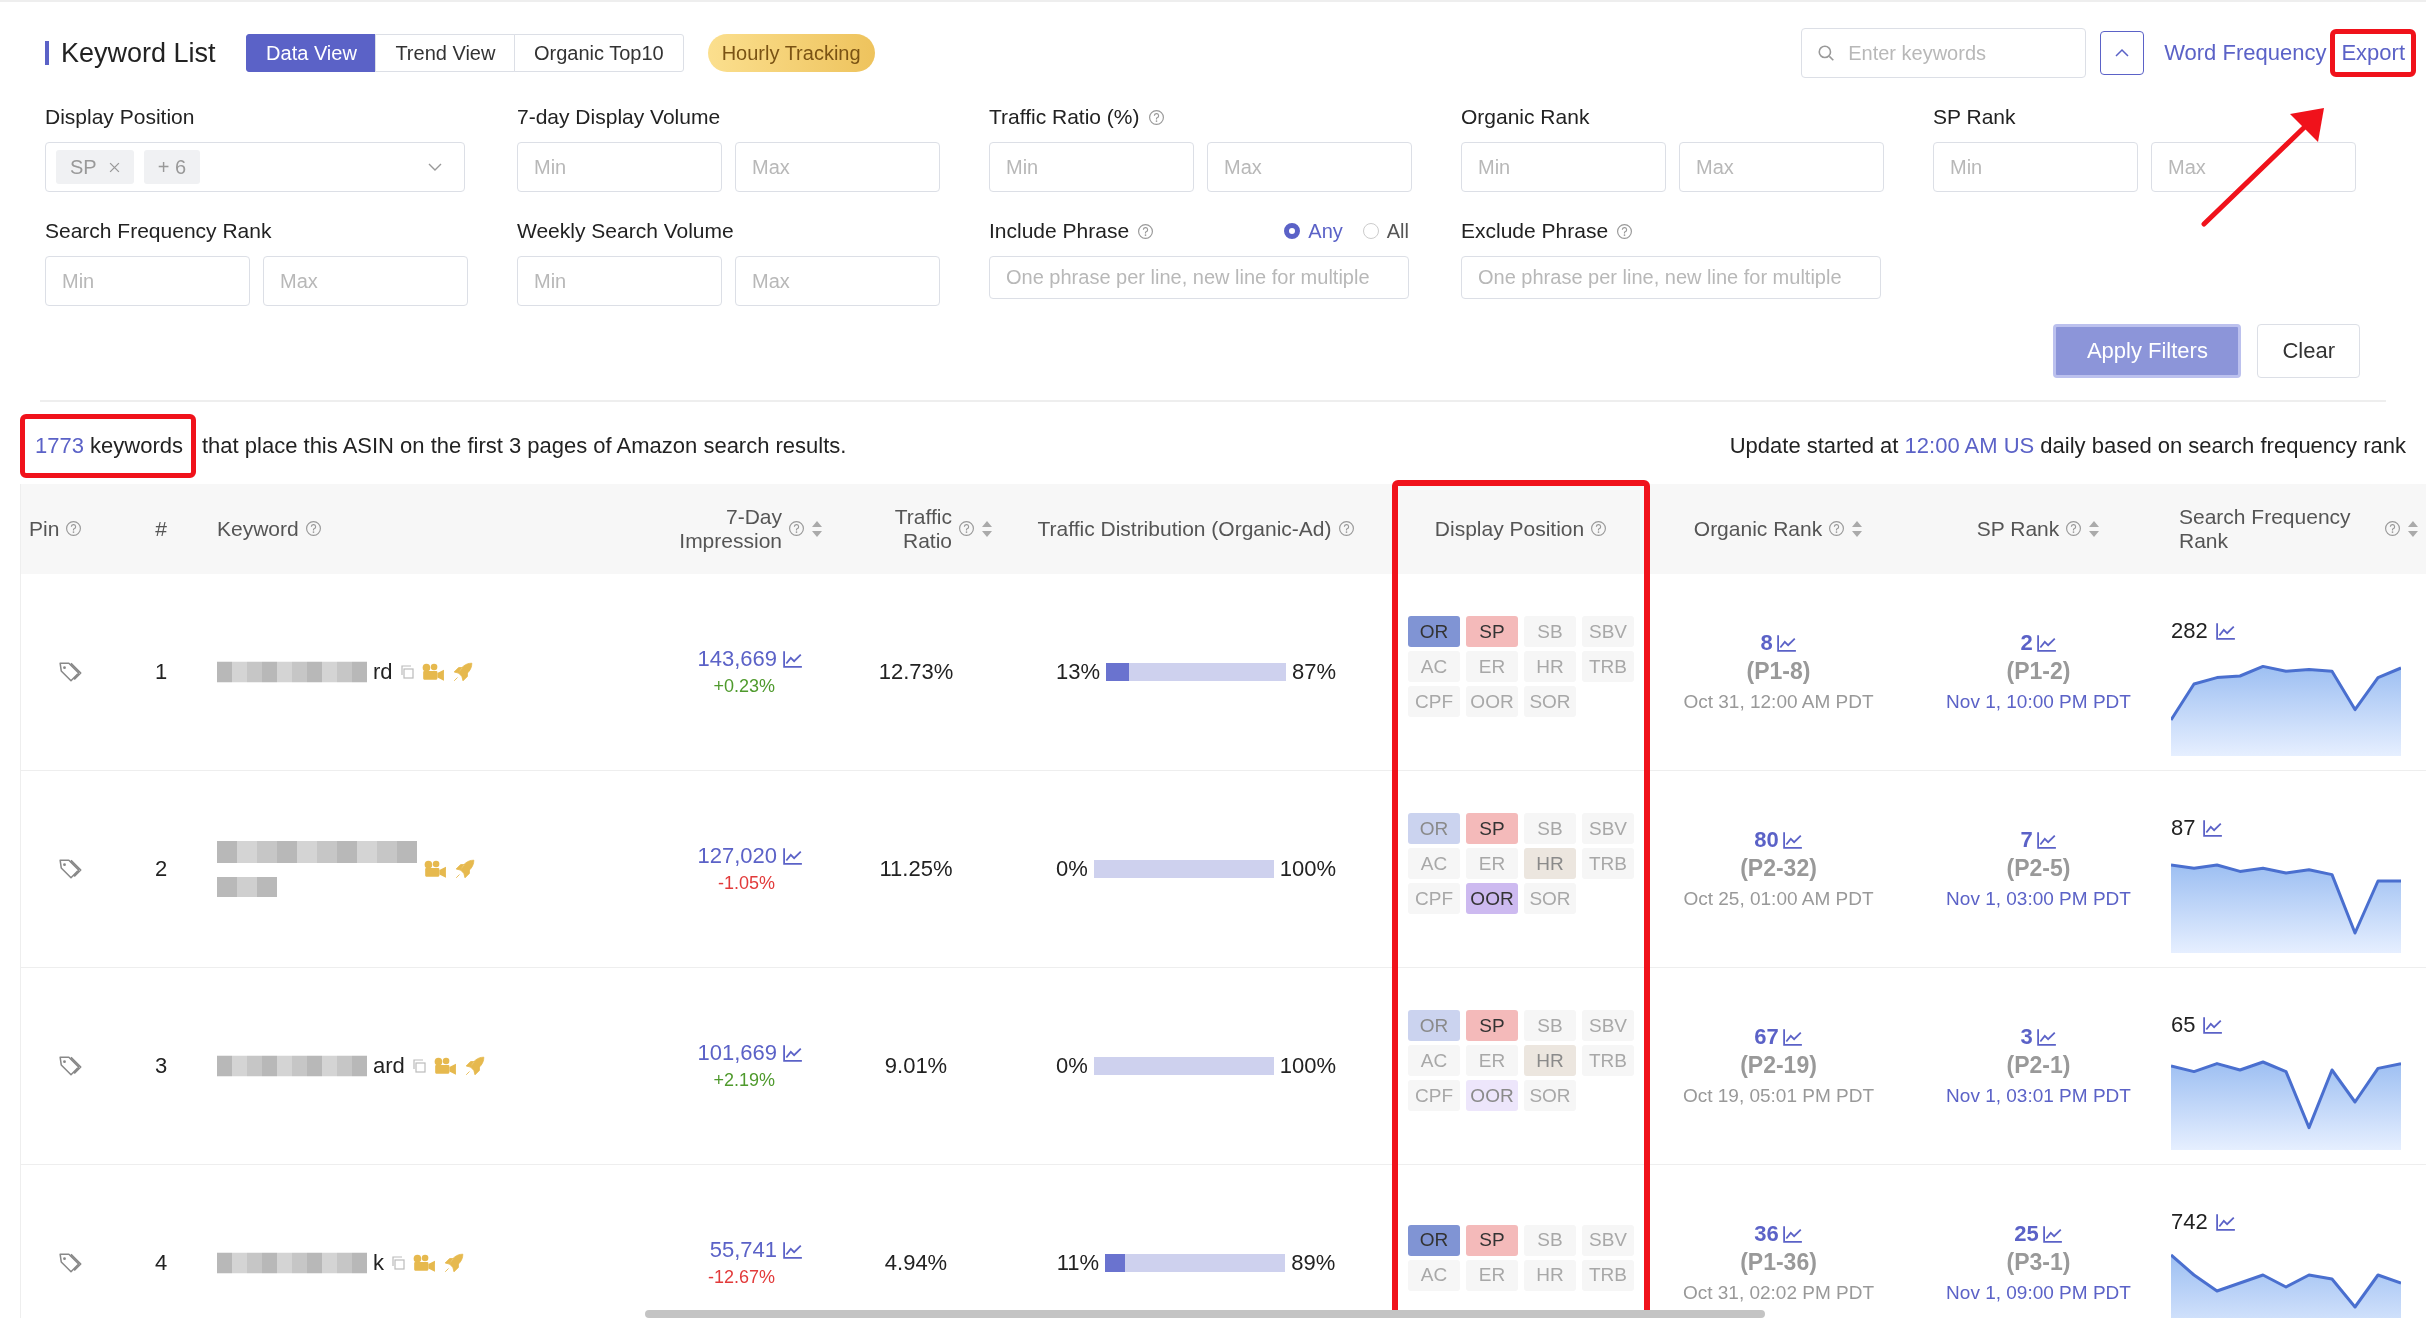 The width and height of the screenshot is (2426, 1318). I want to click on row-number: 1, so click(161, 671).